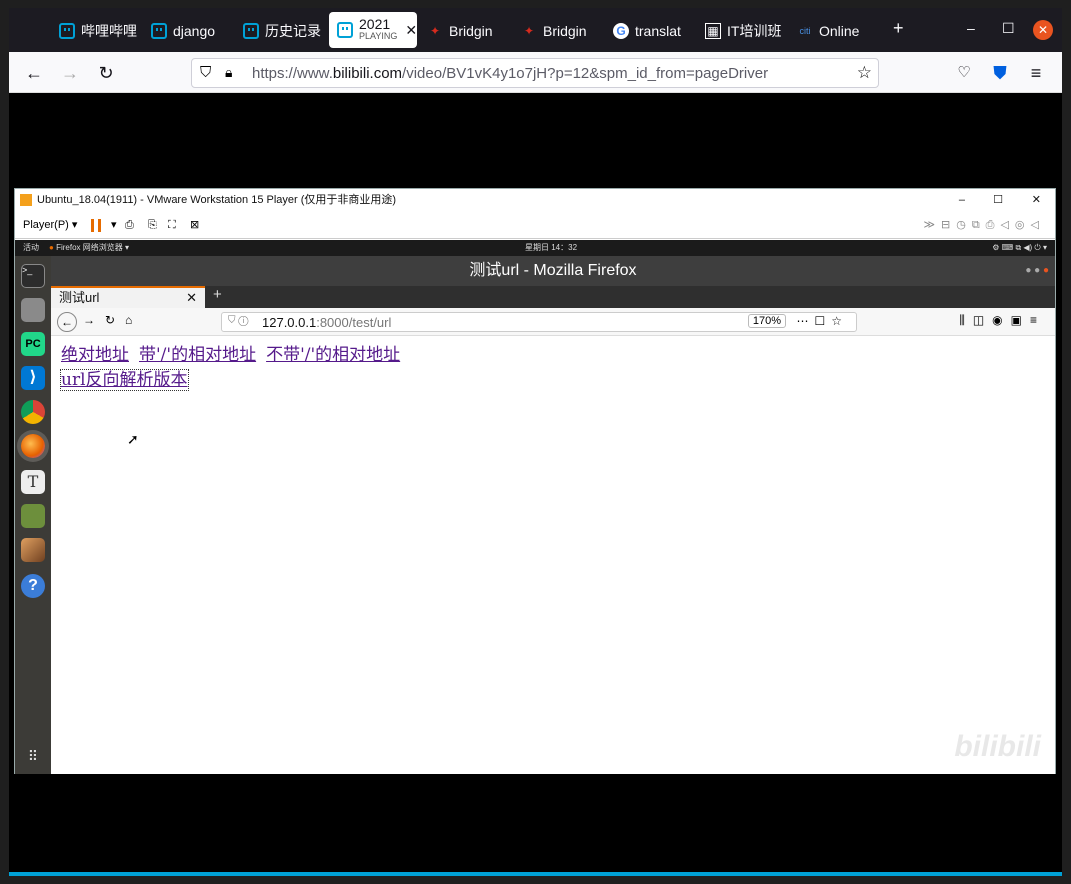  I want to click on tab-it-training: ▦ IT培训班, so click(745, 31).